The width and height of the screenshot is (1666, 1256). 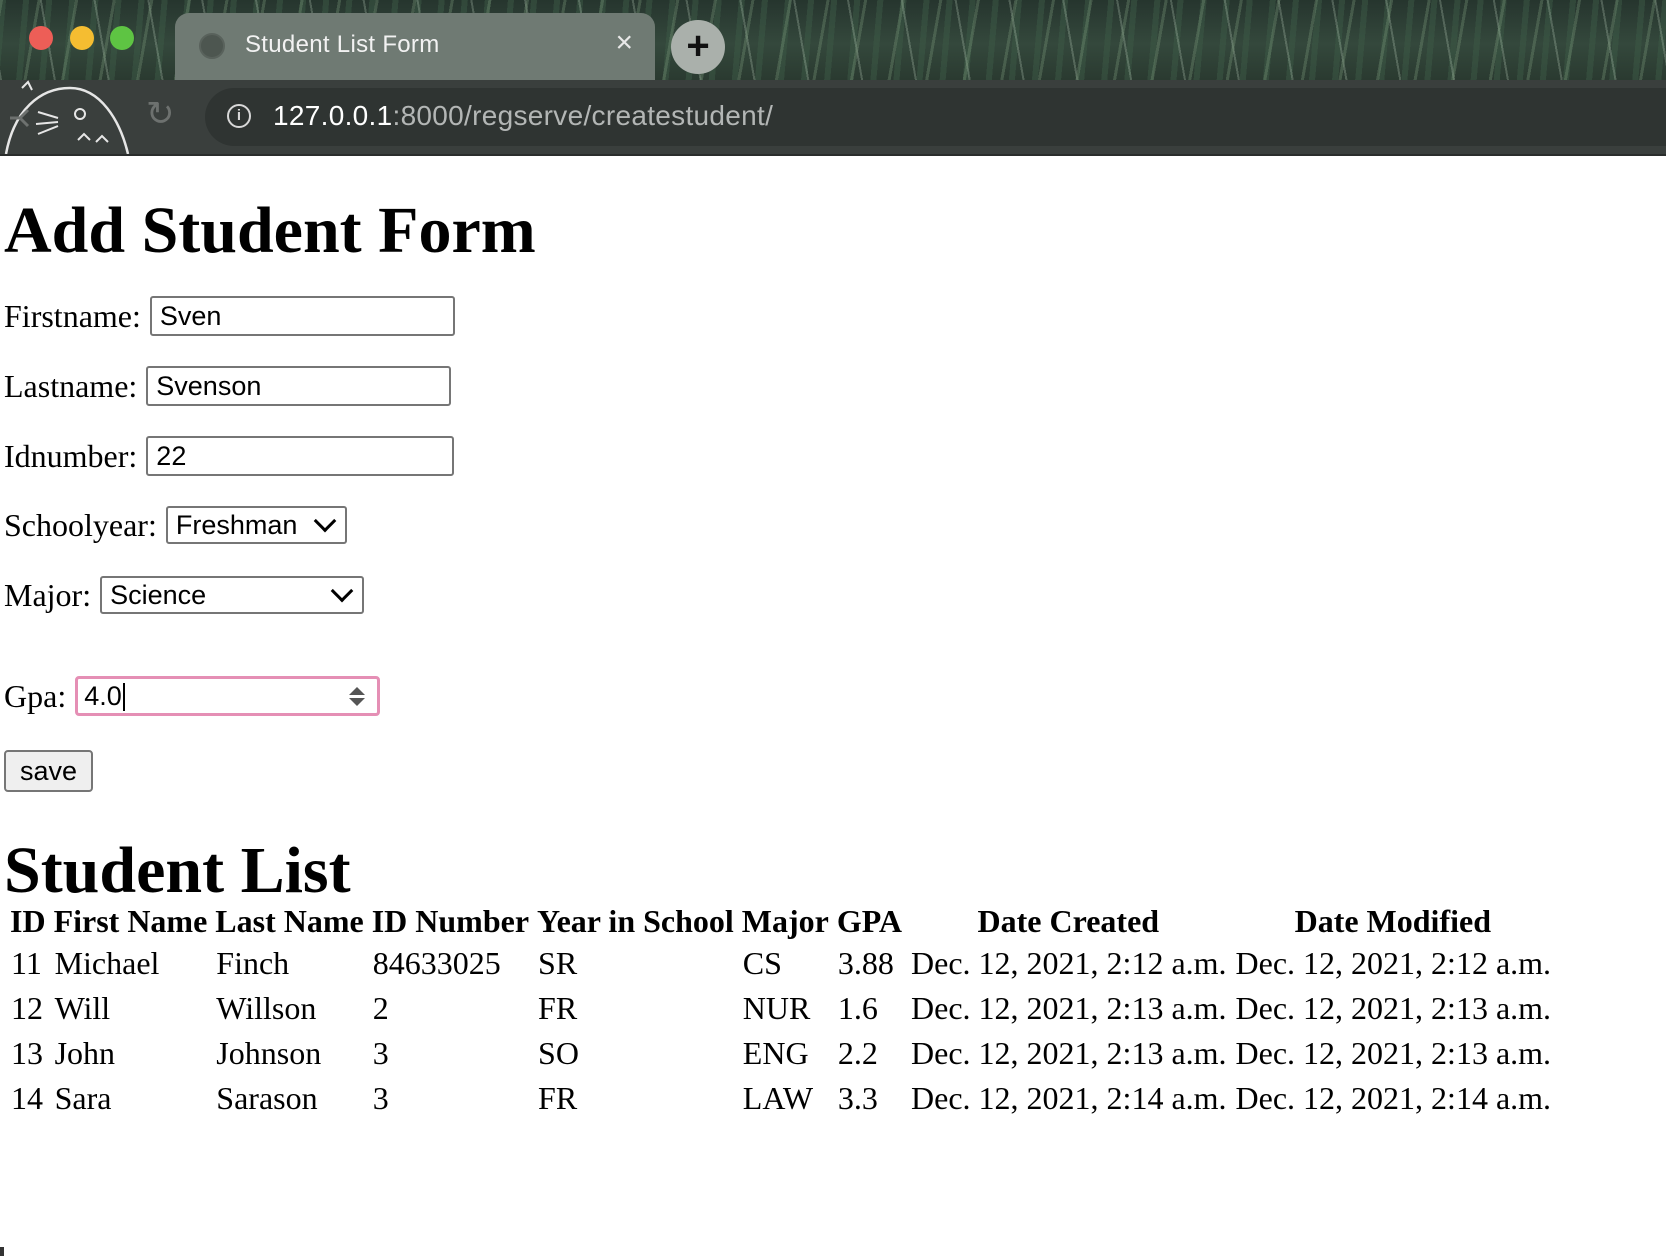 What do you see at coordinates (583, 115) in the screenshot?
I see `url-path: :8000/regserve/createstudent/` at bounding box center [583, 115].